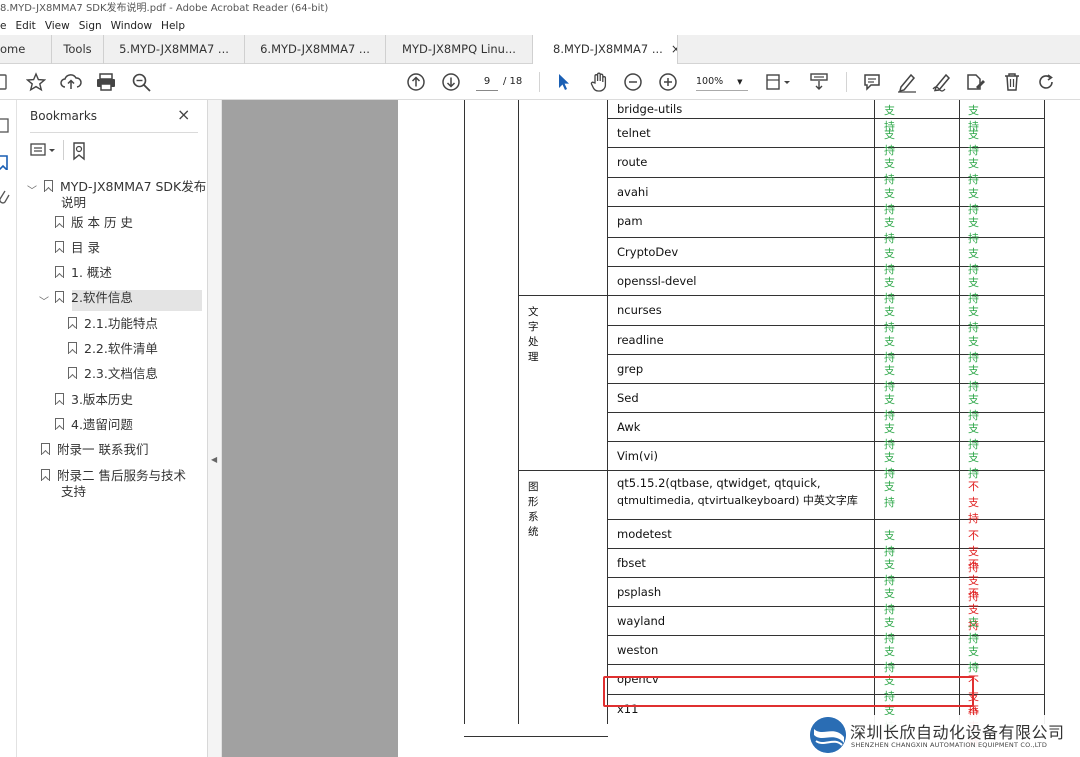 The image size is (1080, 757). Describe the element at coordinates (125, 187) in the screenshot. I see `bookmark-item: MYD-JX8MMA7 SDK发布` at that location.